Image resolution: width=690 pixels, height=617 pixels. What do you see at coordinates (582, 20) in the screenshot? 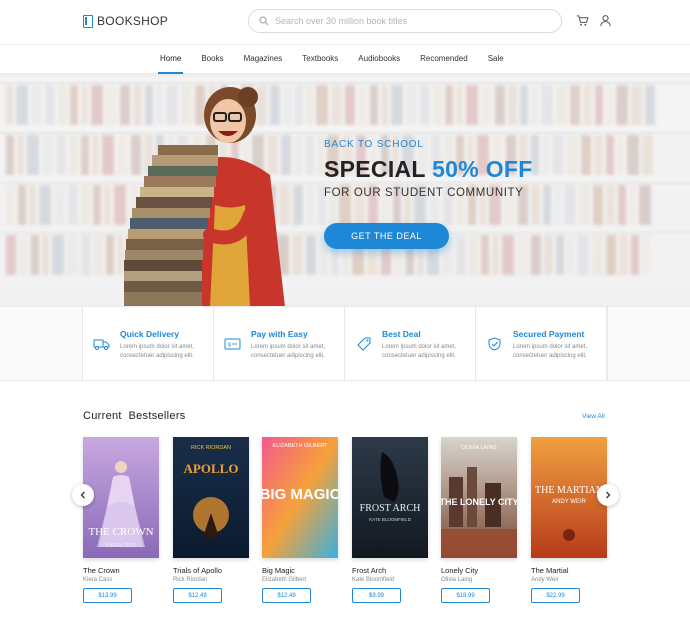
I see `cart-icon` at bounding box center [582, 20].